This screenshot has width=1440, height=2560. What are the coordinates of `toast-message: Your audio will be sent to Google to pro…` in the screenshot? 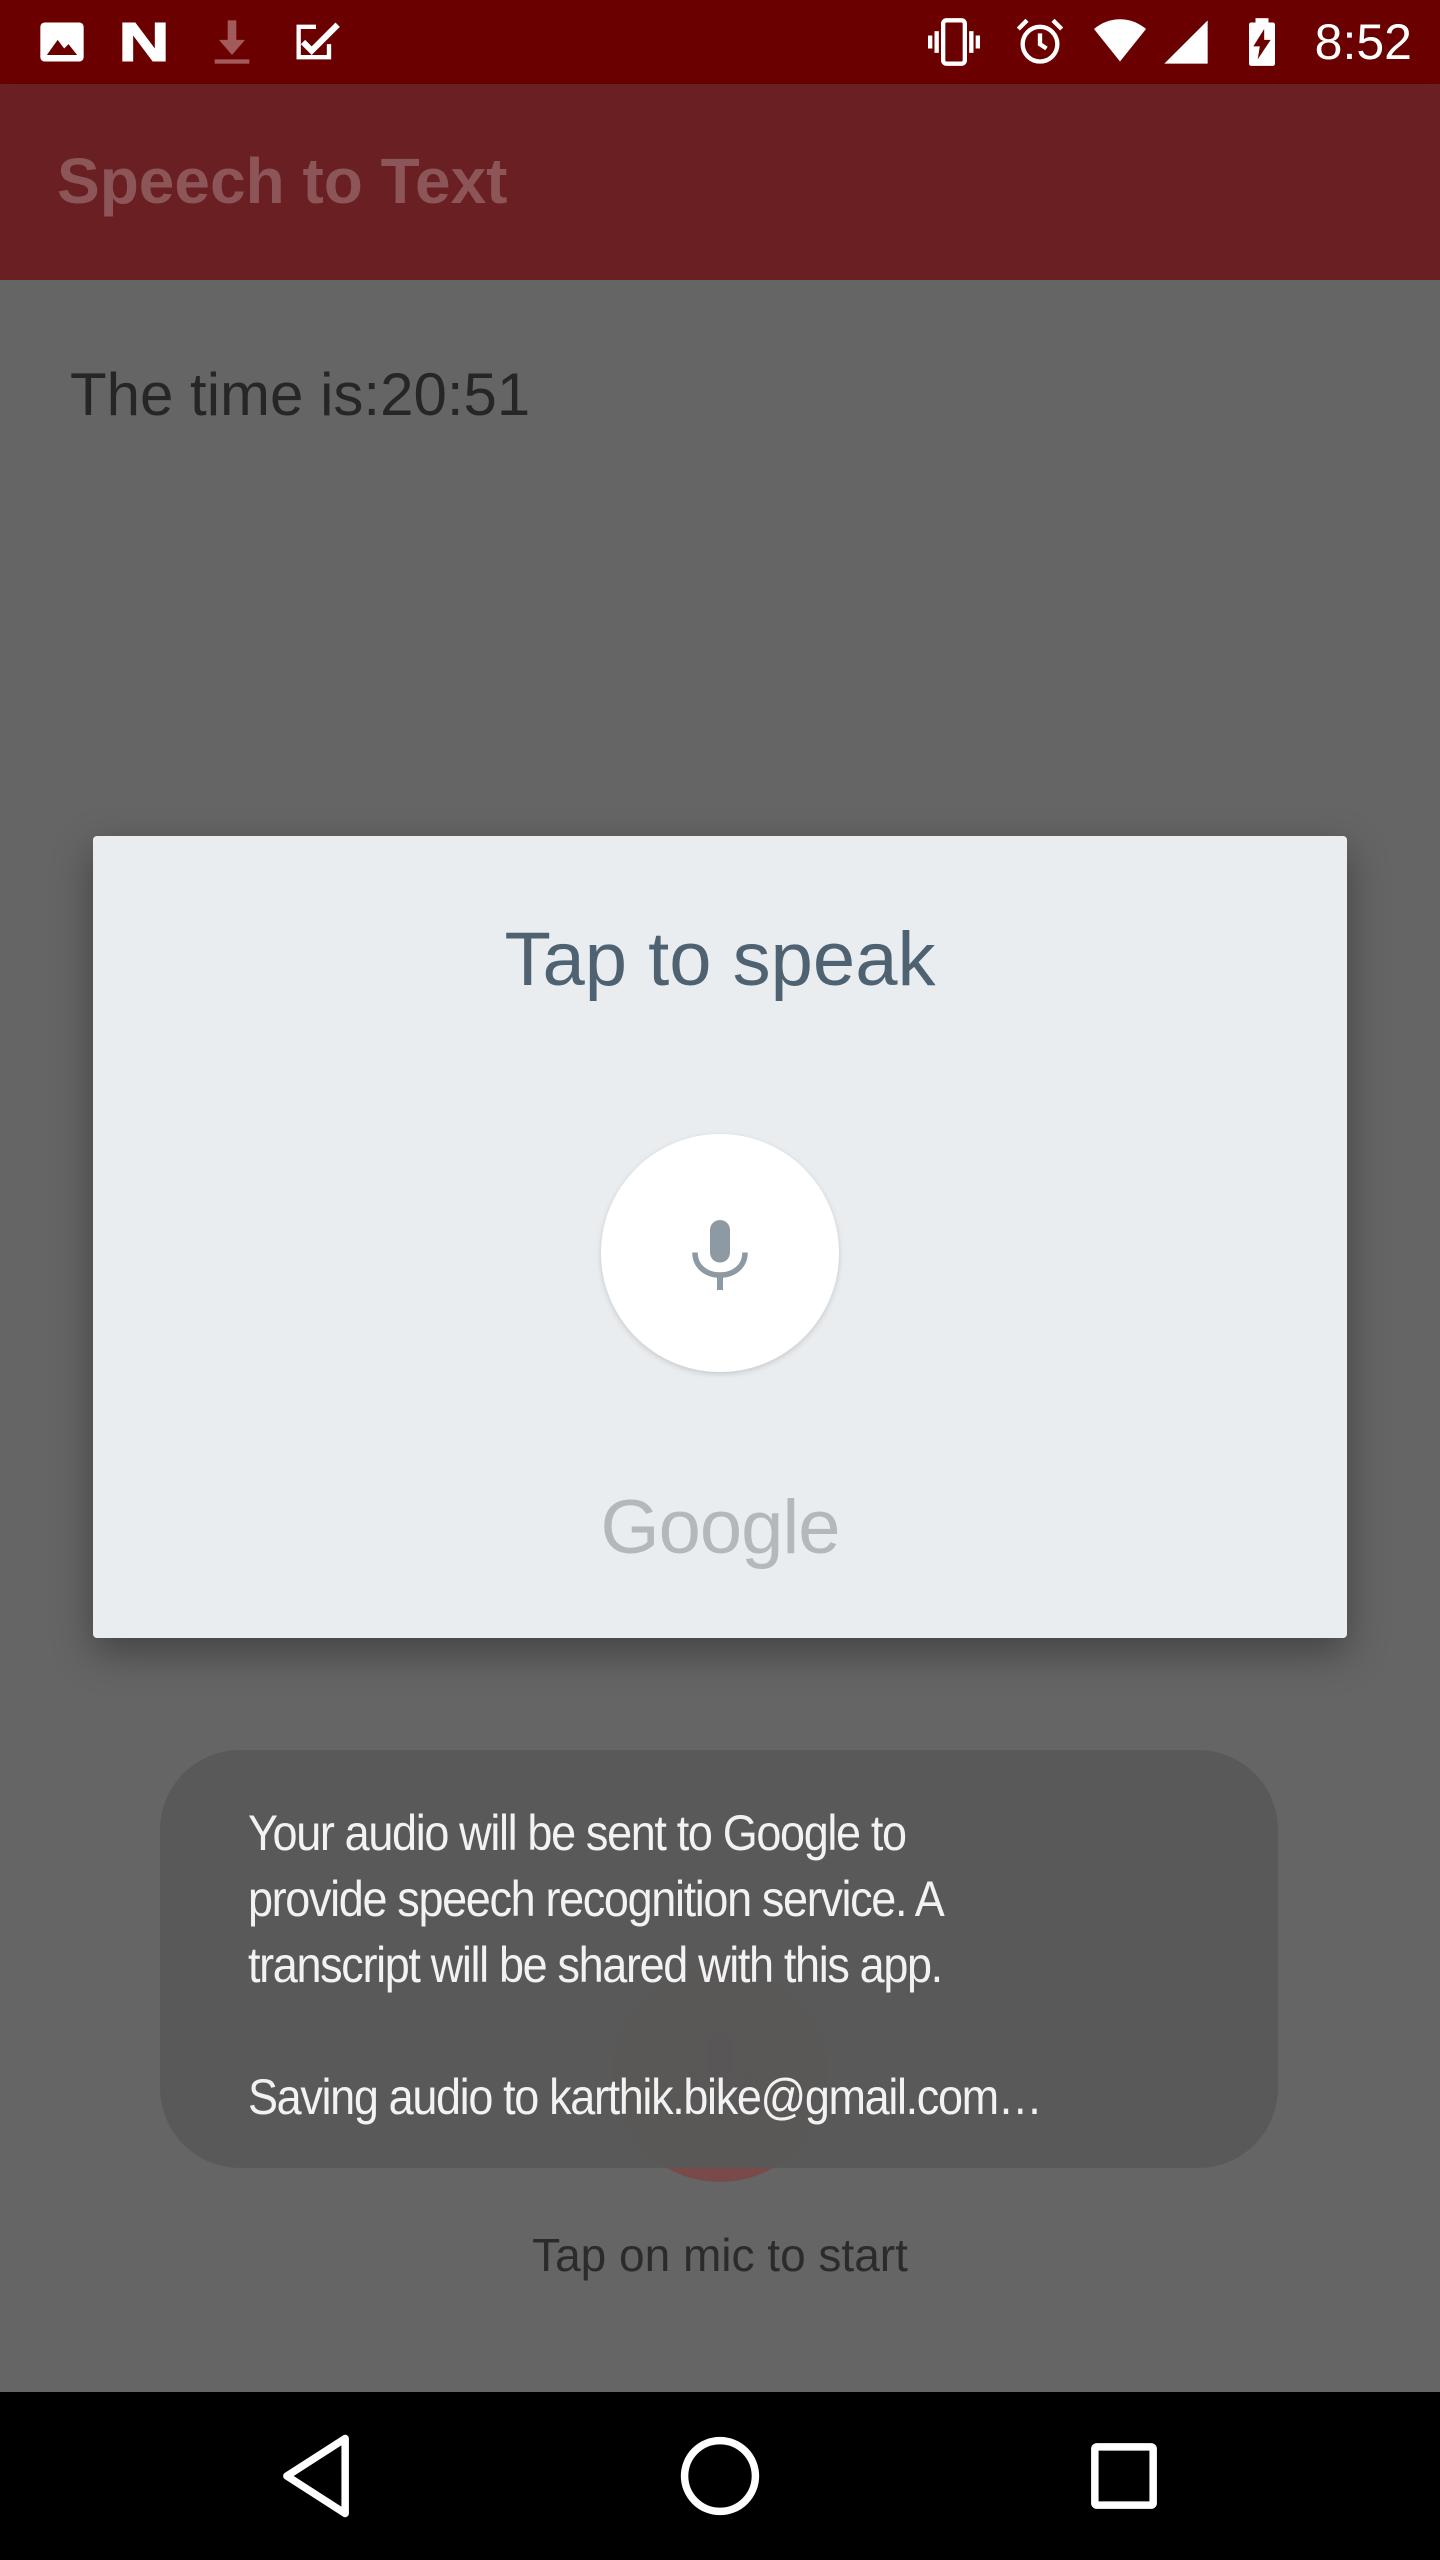 It's located at (719, 1959).